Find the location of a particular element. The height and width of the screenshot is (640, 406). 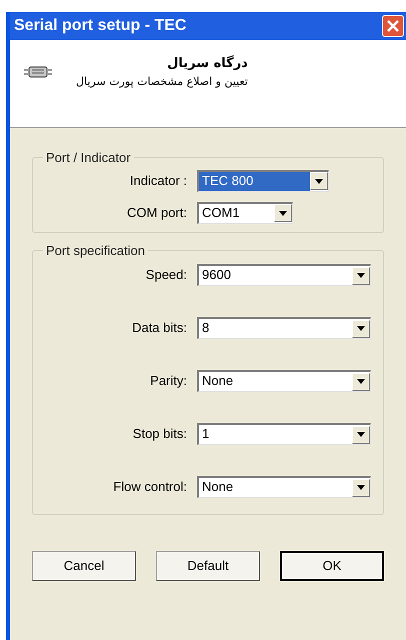

field-label: Speed: is located at coordinates (165, 275).